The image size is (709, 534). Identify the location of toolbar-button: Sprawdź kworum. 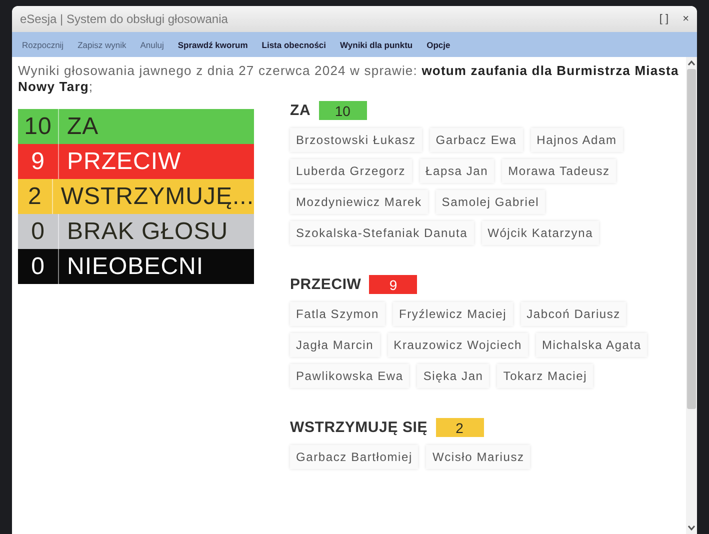
(213, 45).